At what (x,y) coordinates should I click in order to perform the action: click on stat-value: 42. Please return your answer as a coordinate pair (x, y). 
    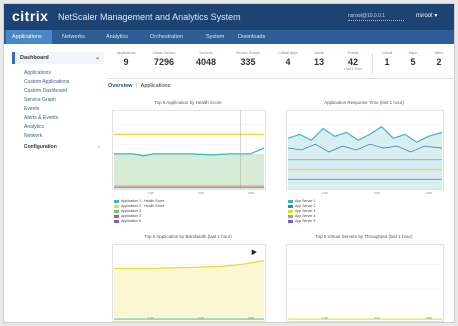
    Looking at the image, I should click on (352, 62).